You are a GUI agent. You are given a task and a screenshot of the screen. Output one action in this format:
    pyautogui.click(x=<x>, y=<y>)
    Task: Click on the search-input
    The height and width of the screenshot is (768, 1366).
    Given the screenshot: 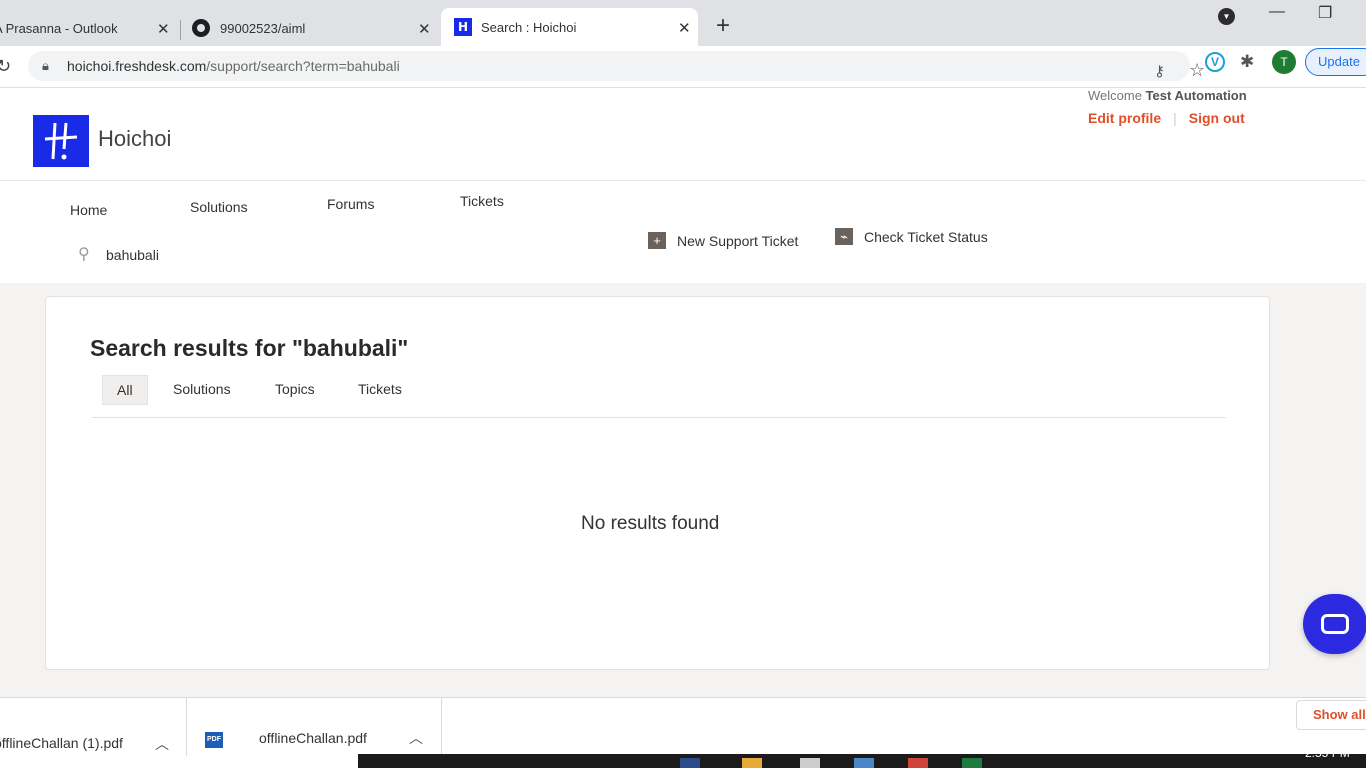 What is the action you would take?
    pyautogui.click(x=236, y=255)
    